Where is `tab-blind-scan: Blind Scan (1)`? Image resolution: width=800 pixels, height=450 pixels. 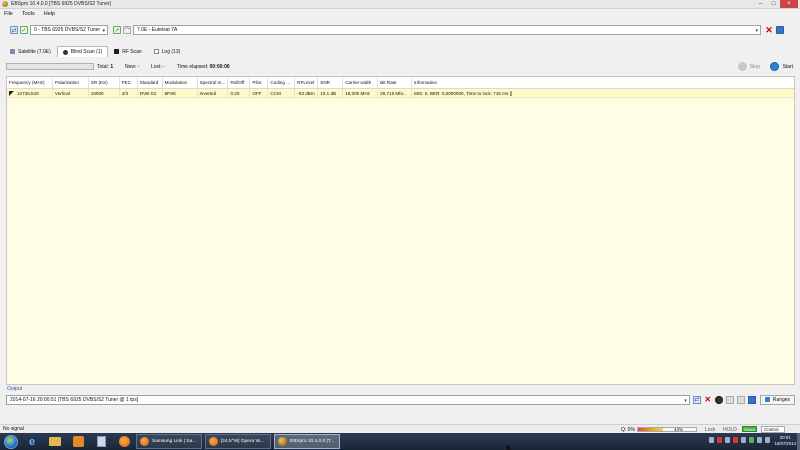 tab-blind-scan: Blind Scan (1) is located at coordinates (82, 51).